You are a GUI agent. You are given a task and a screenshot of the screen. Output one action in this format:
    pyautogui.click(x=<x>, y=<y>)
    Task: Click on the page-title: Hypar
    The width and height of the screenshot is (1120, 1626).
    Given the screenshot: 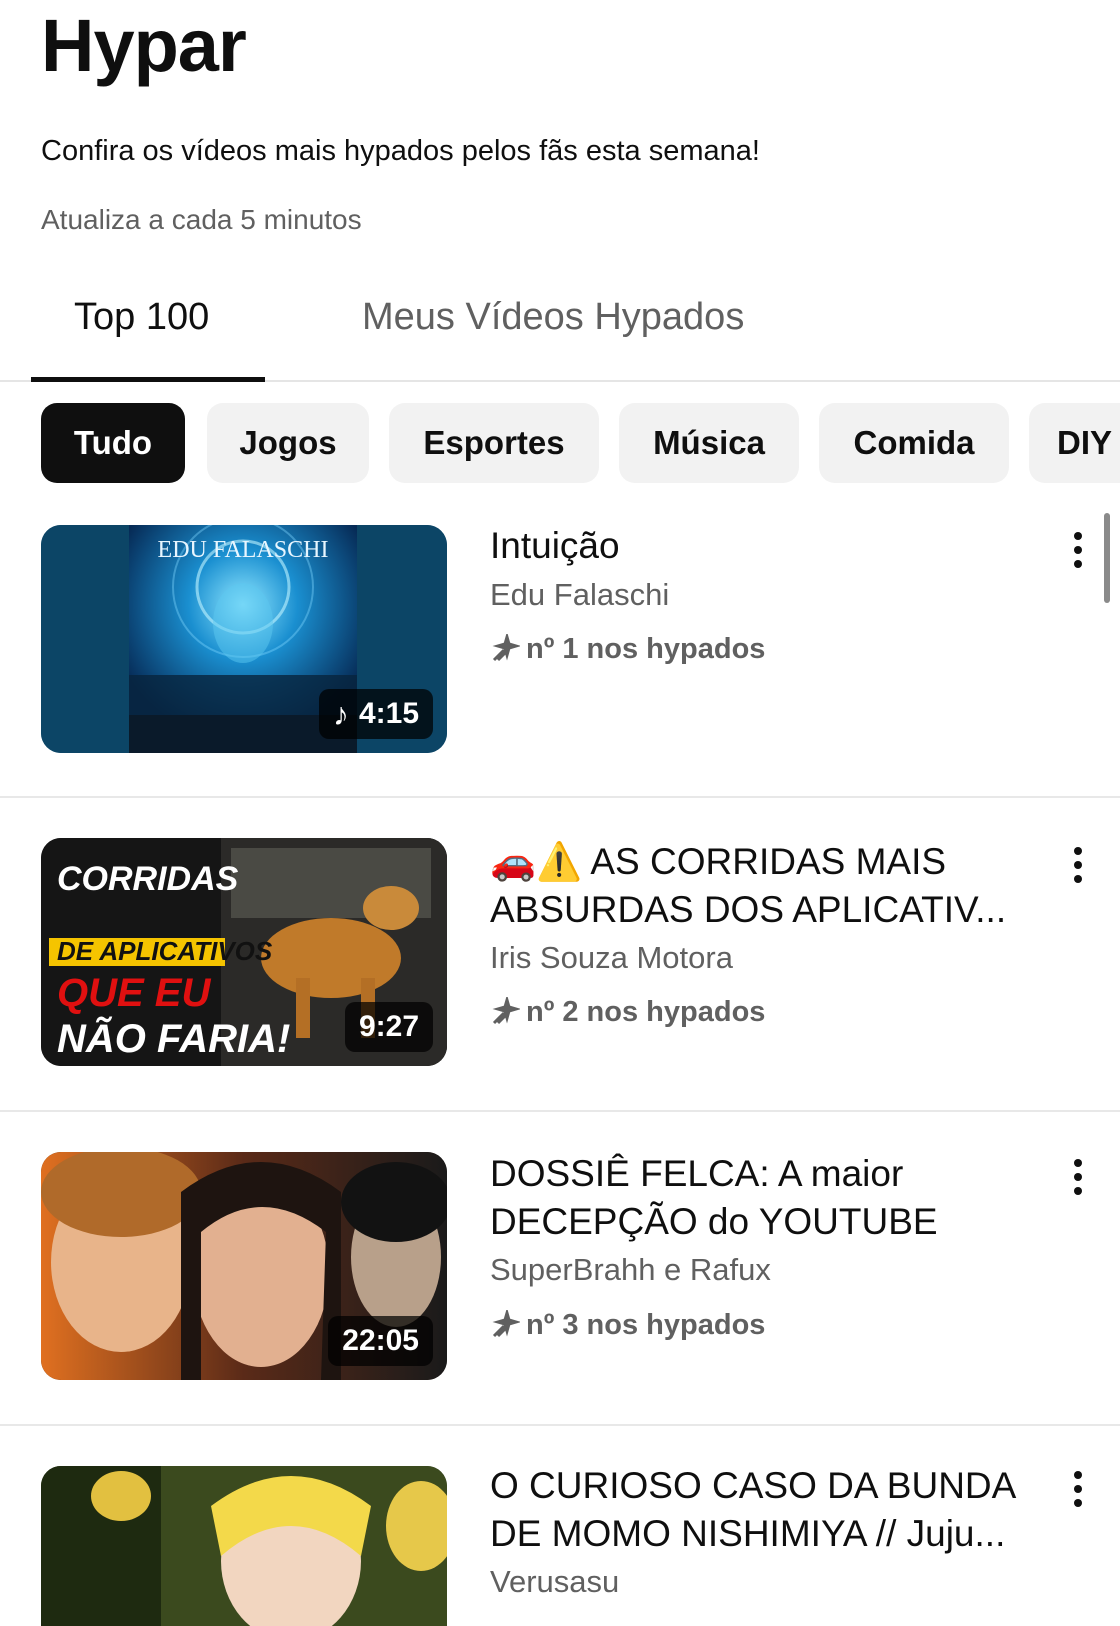 What is the action you would take?
    pyautogui.click(x=144, y=45)
    